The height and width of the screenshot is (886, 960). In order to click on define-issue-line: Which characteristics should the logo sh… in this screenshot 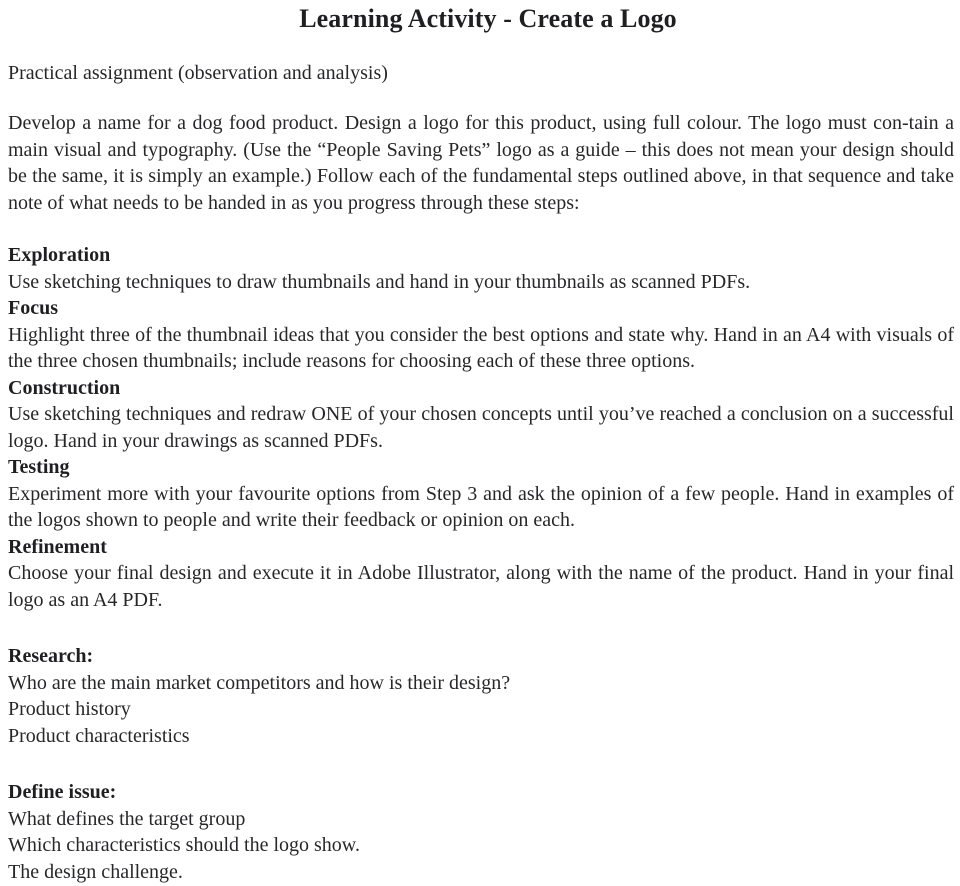, I will do `click(184, 845)`.